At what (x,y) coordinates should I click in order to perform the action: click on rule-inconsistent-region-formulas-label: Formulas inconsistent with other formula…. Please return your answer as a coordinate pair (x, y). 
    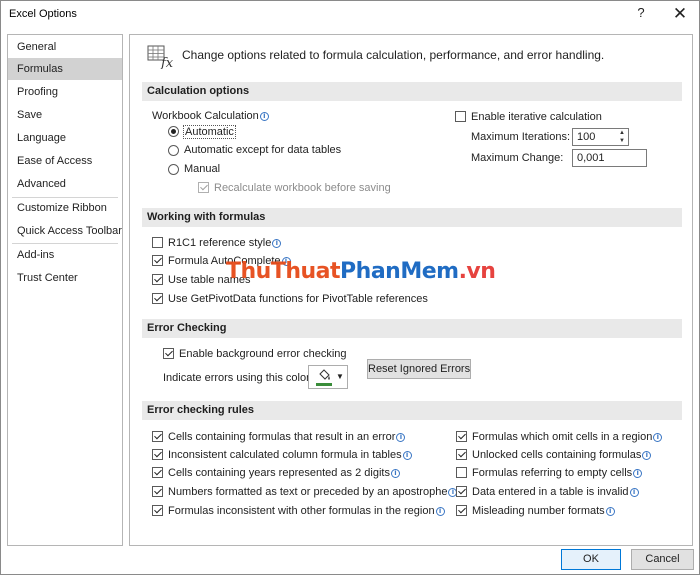
    Looking at the image, I should click on (306, 511).